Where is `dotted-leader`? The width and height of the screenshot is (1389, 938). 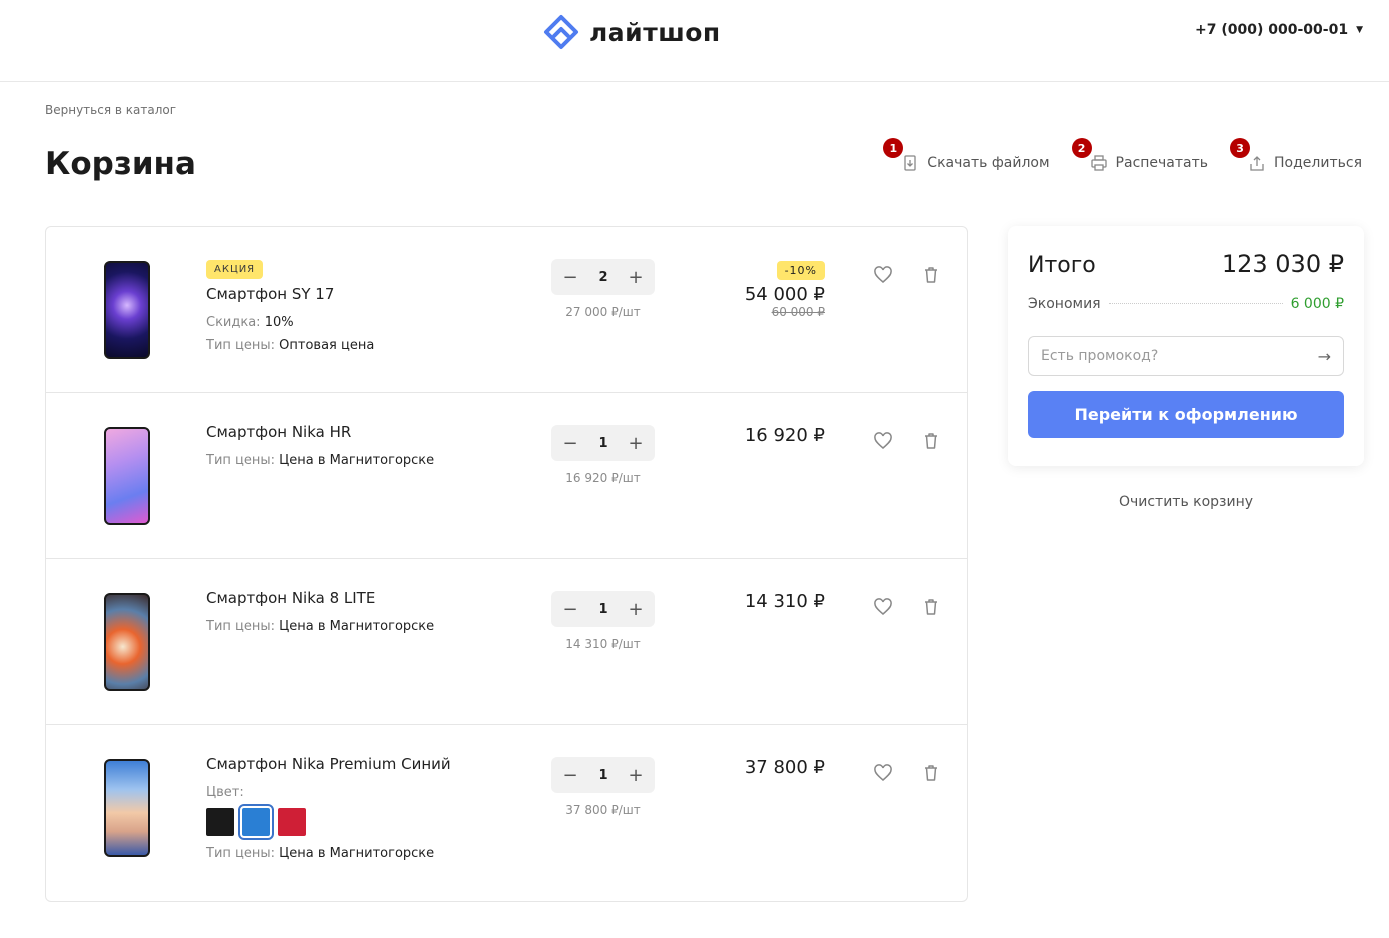
dotted-leader is located at coordinates (1195, 303).